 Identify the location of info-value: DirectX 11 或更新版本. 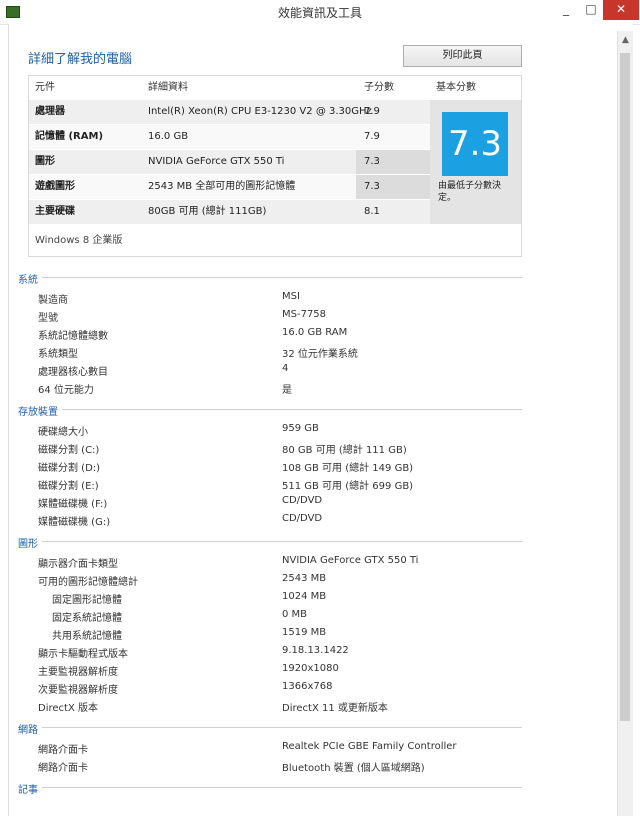
(335, 708).